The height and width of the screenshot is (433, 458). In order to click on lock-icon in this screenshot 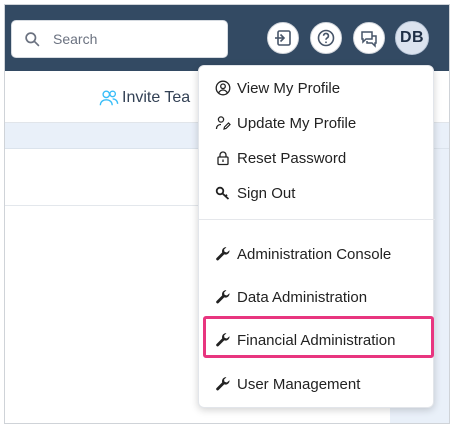, I will do `click(223, 158)`.